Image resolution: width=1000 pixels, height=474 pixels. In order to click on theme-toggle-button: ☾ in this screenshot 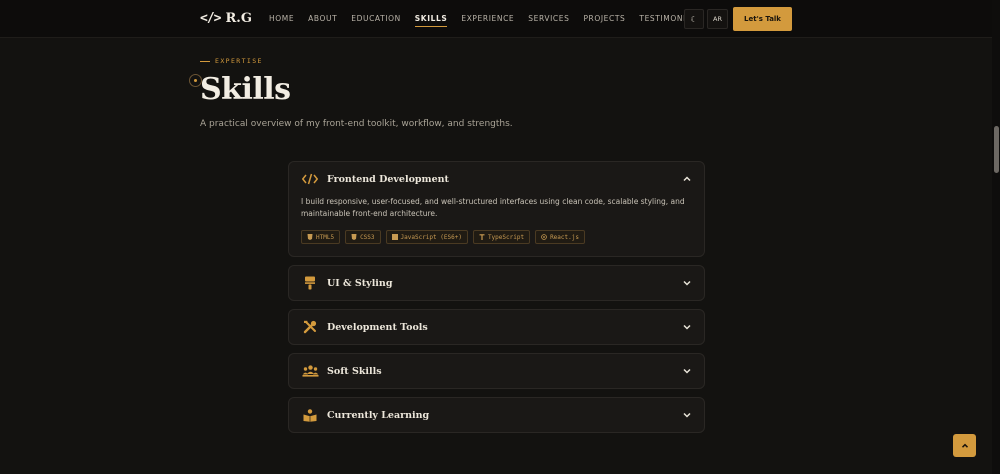, I will do `click(694, 19)`.